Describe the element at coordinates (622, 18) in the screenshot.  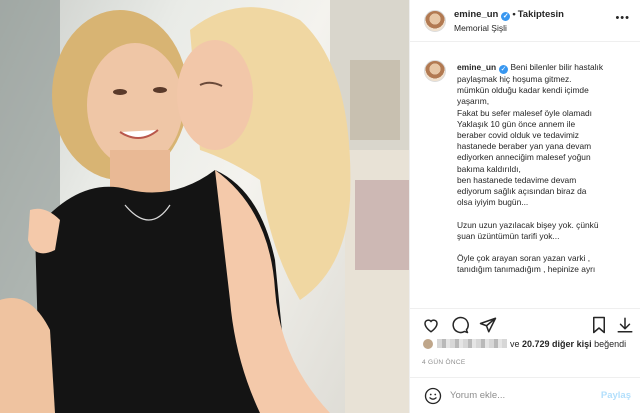
I see `more-options-icon: •••` at that location.